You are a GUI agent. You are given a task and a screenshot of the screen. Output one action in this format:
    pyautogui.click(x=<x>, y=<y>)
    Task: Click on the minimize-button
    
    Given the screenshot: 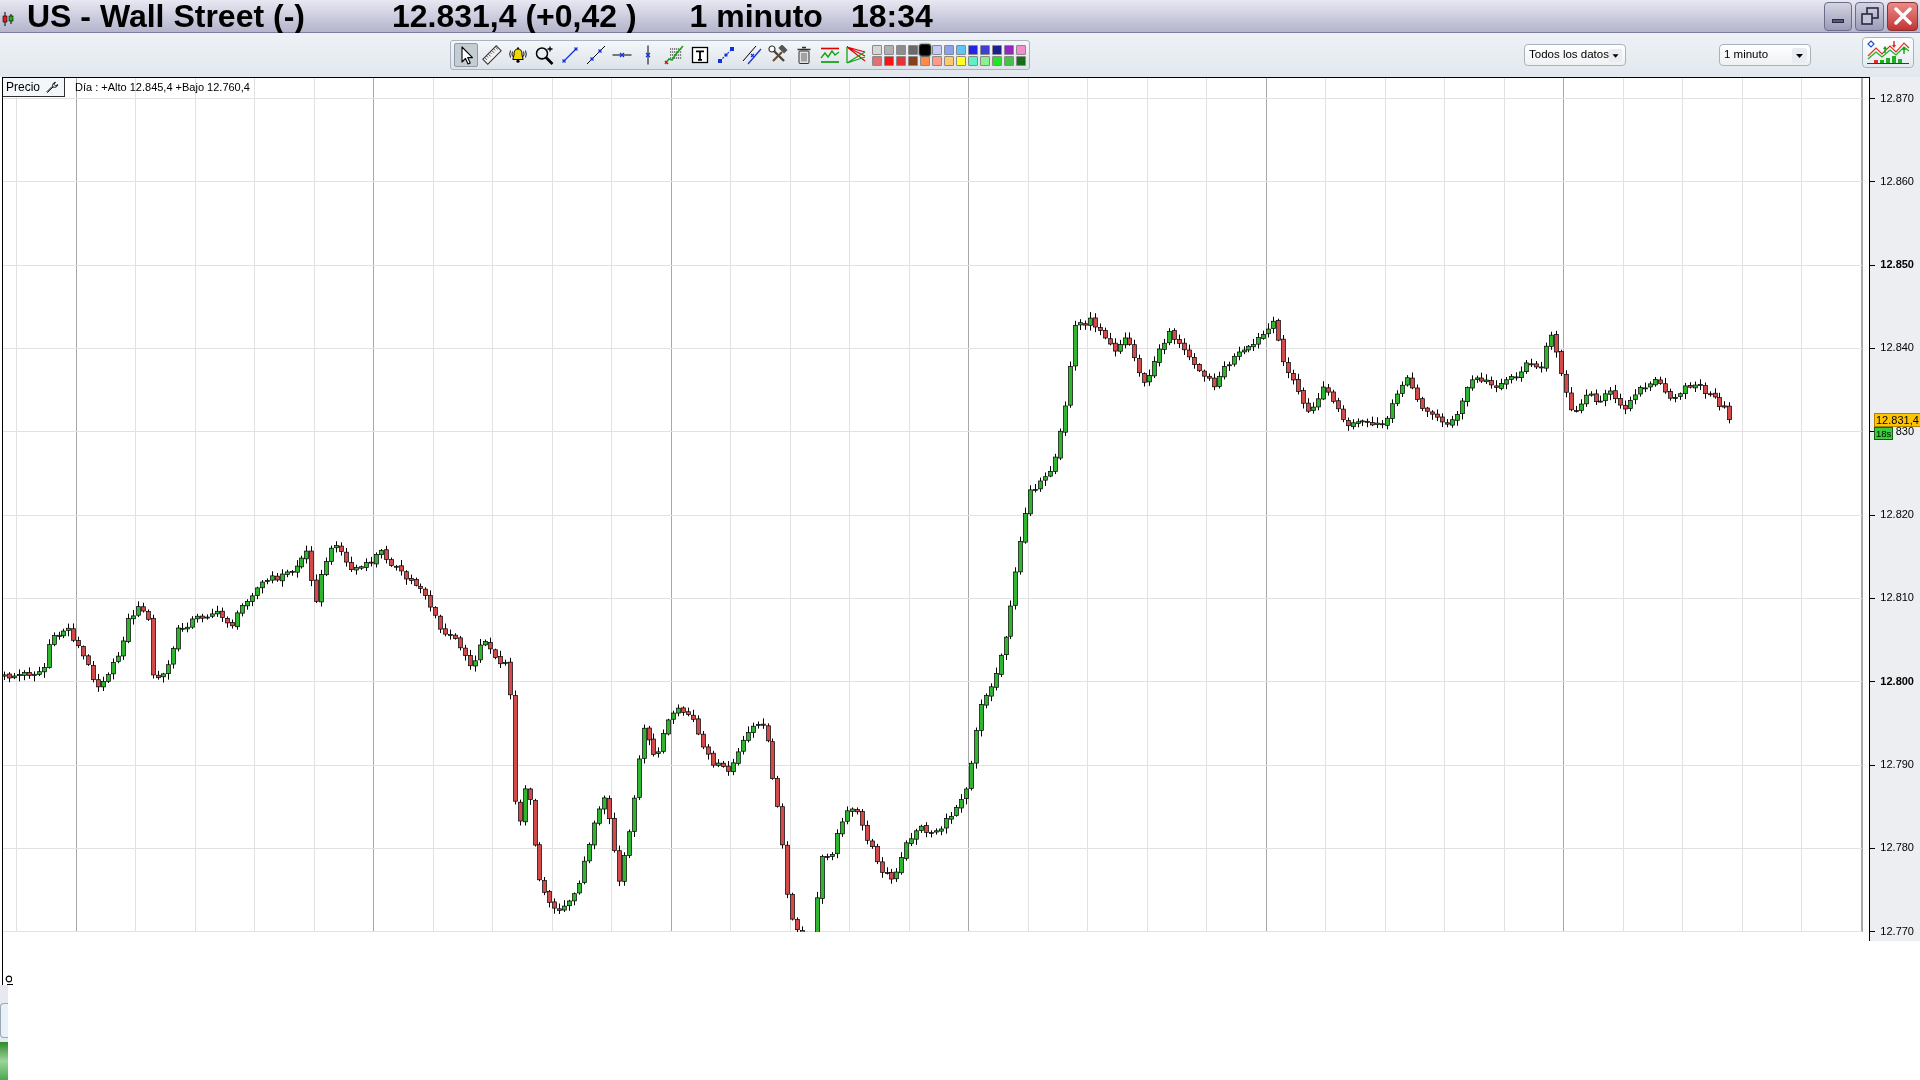 What is the action you would take?
    pyautogui.click(x=1838, y=16)
    